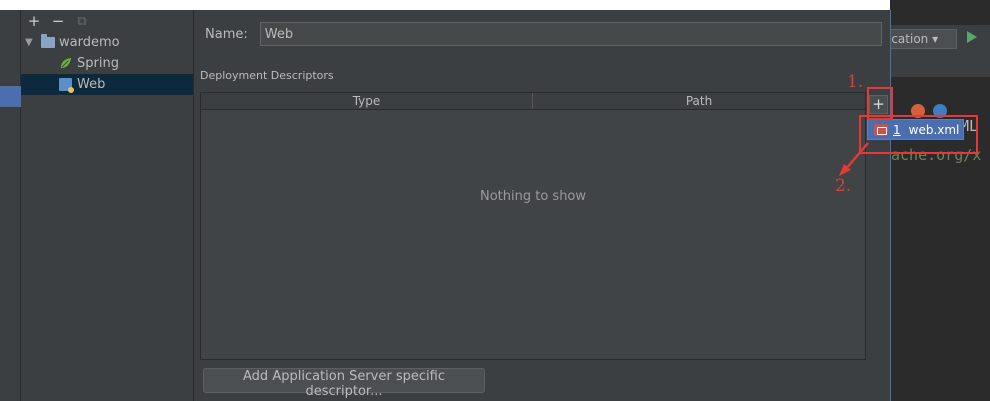  What do you see at coordinates (66, 85) in the screenshot?
I see `web-facet-icon` at bounding box center [66, 85].